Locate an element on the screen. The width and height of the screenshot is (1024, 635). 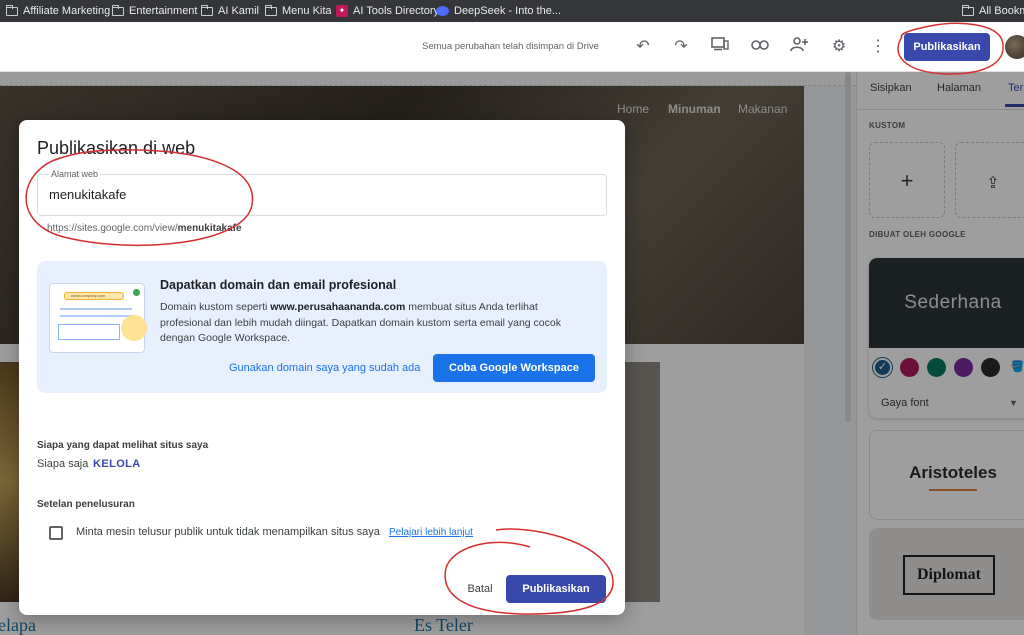
bookmark-menu-kita: Menu Kita is located at coordinates (298, 11).